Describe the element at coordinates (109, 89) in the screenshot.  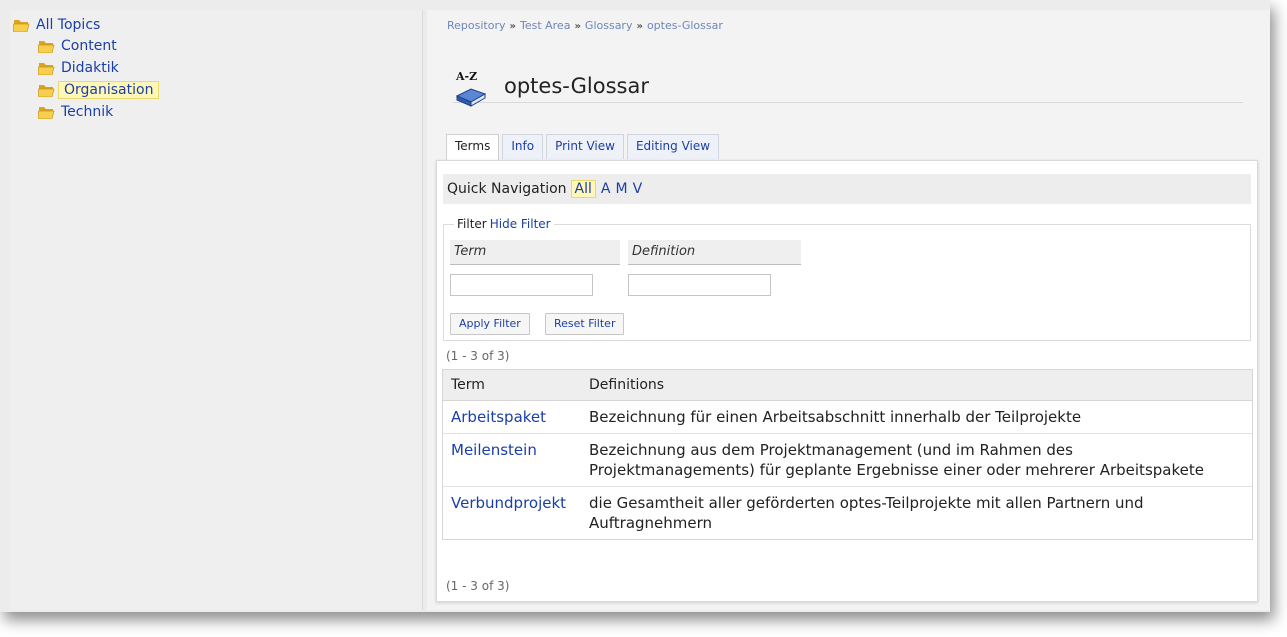
I see `tree-item-label: Organisation` at that location.